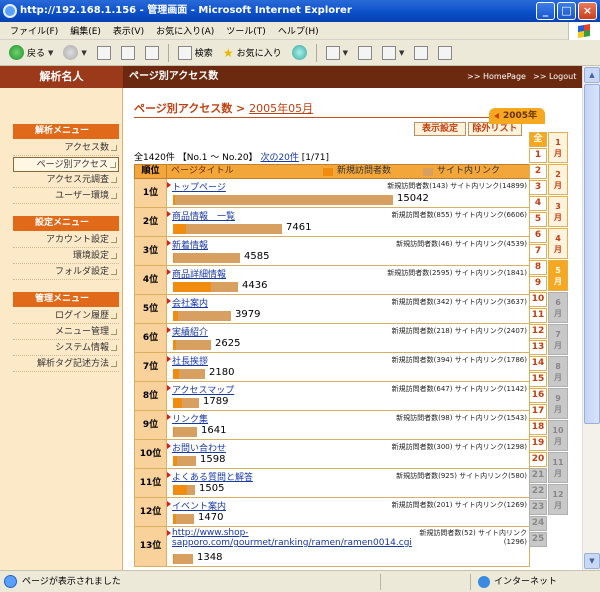 This screenshot has height=592, width=600. I want to click on day-button: 14, so click(538, 363).